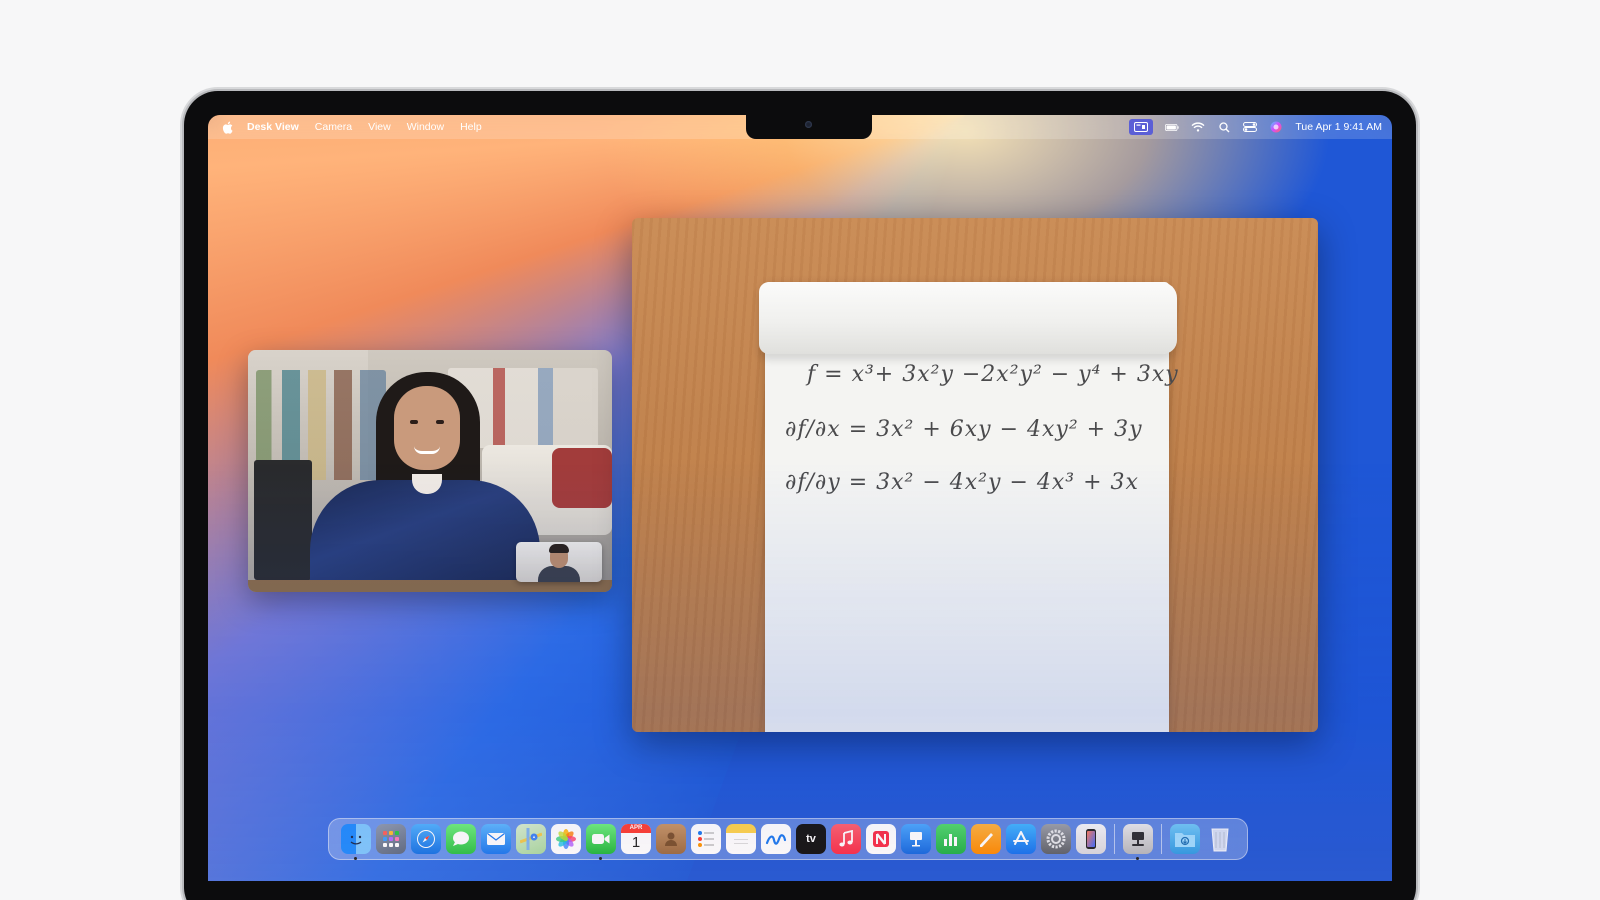 The height and width of the screenshot is (900, 1600). I want to click on calendar-month: APR, so click(636, 828).